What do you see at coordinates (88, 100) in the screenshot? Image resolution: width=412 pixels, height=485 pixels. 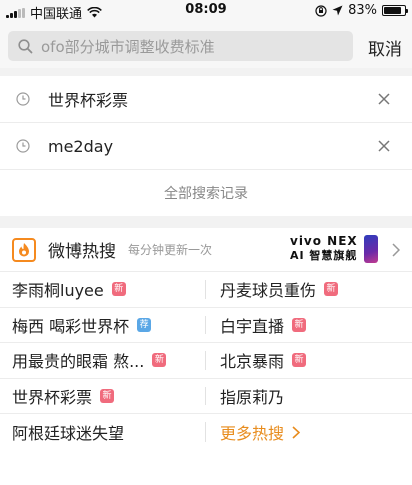 I see `history-item-text: 世界杯彩票` at bounding box center [88, 100].